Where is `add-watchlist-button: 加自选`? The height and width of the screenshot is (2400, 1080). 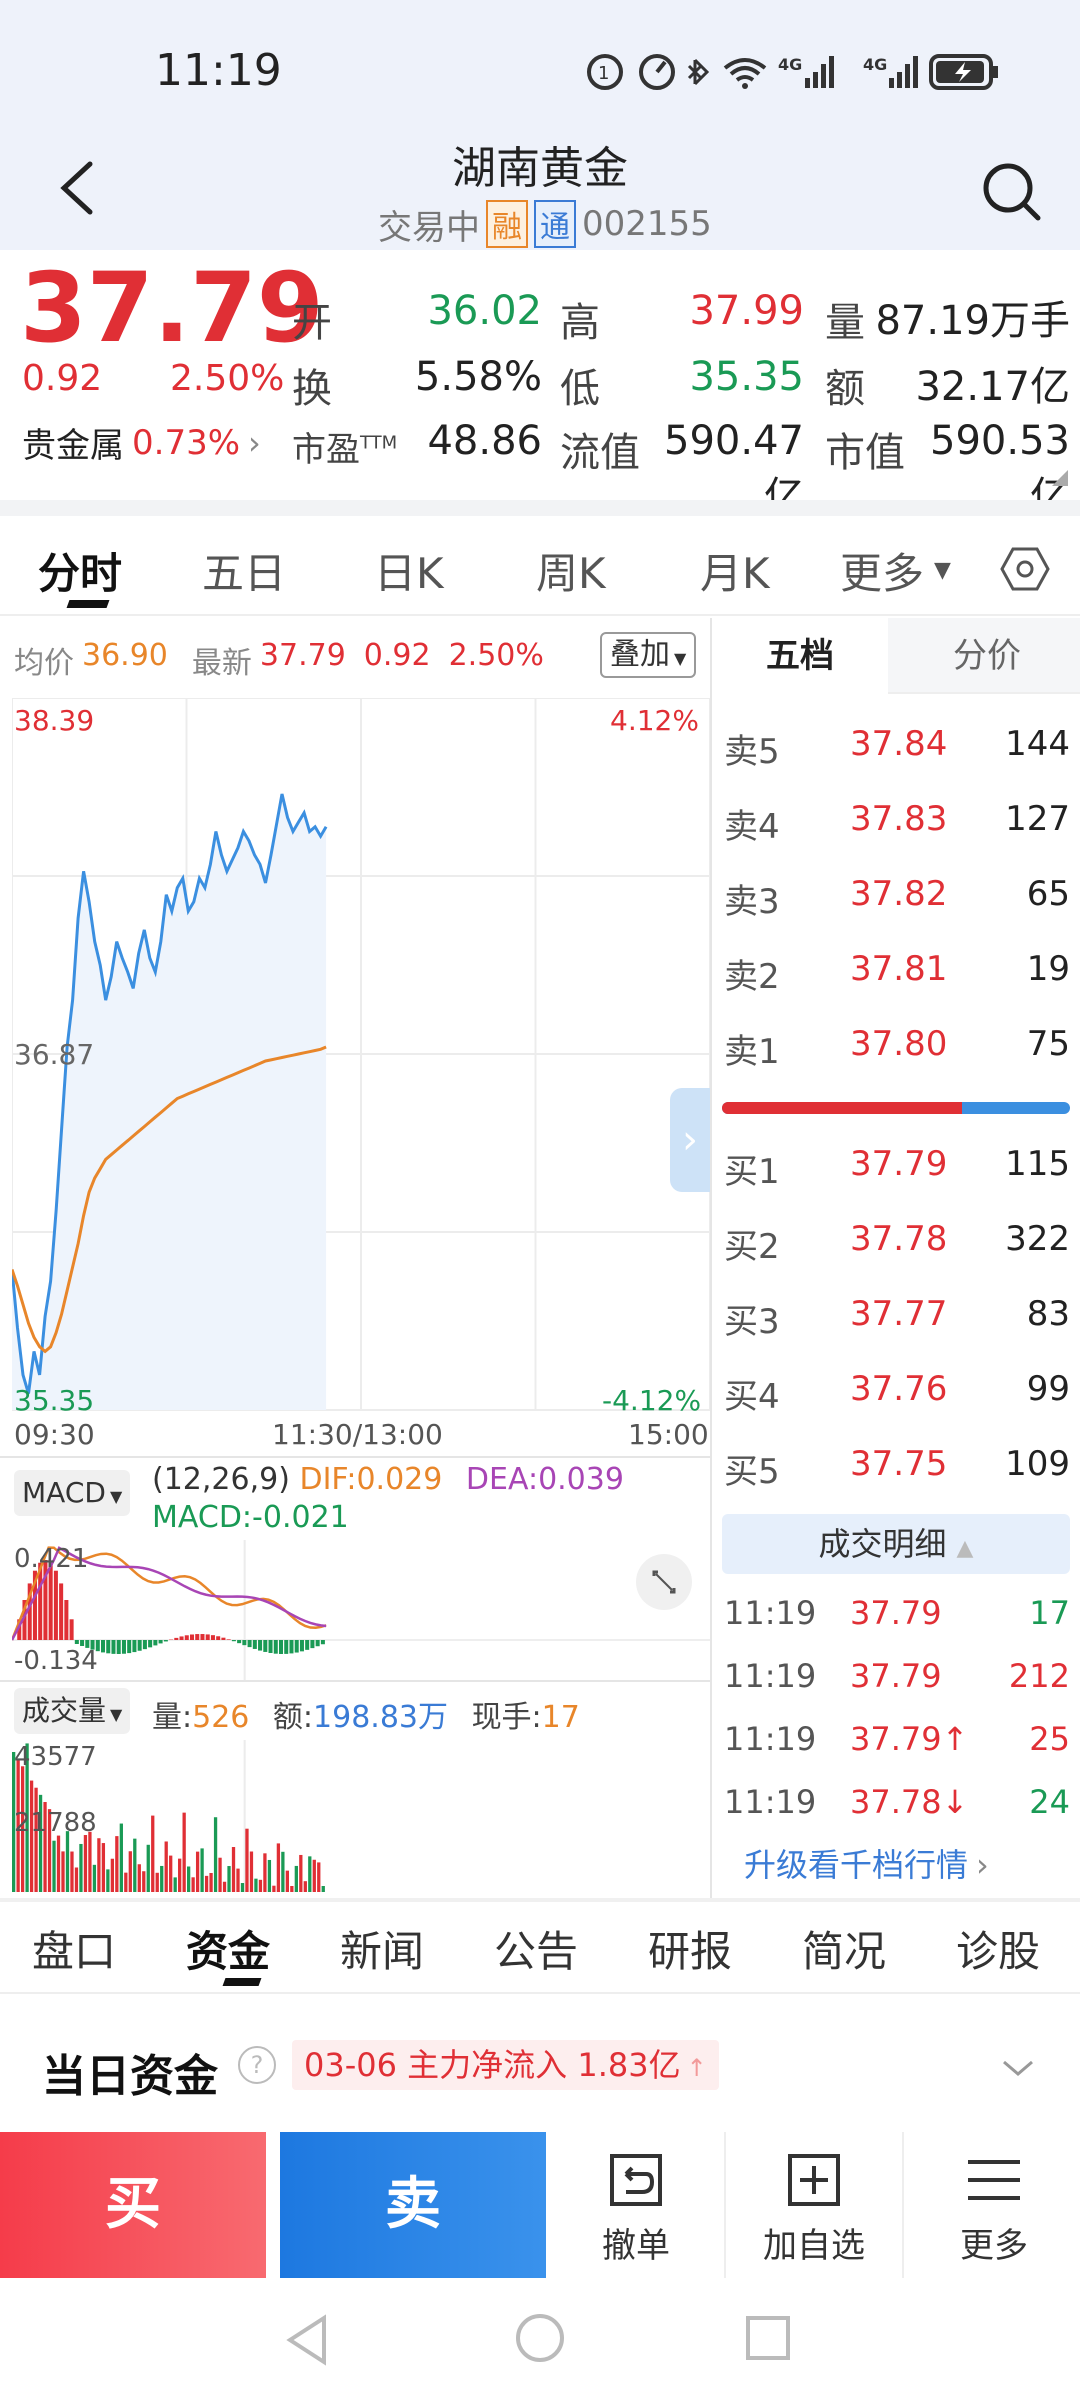 add-watchlist-button: 加自选 is located at coordinates (814, 2210).